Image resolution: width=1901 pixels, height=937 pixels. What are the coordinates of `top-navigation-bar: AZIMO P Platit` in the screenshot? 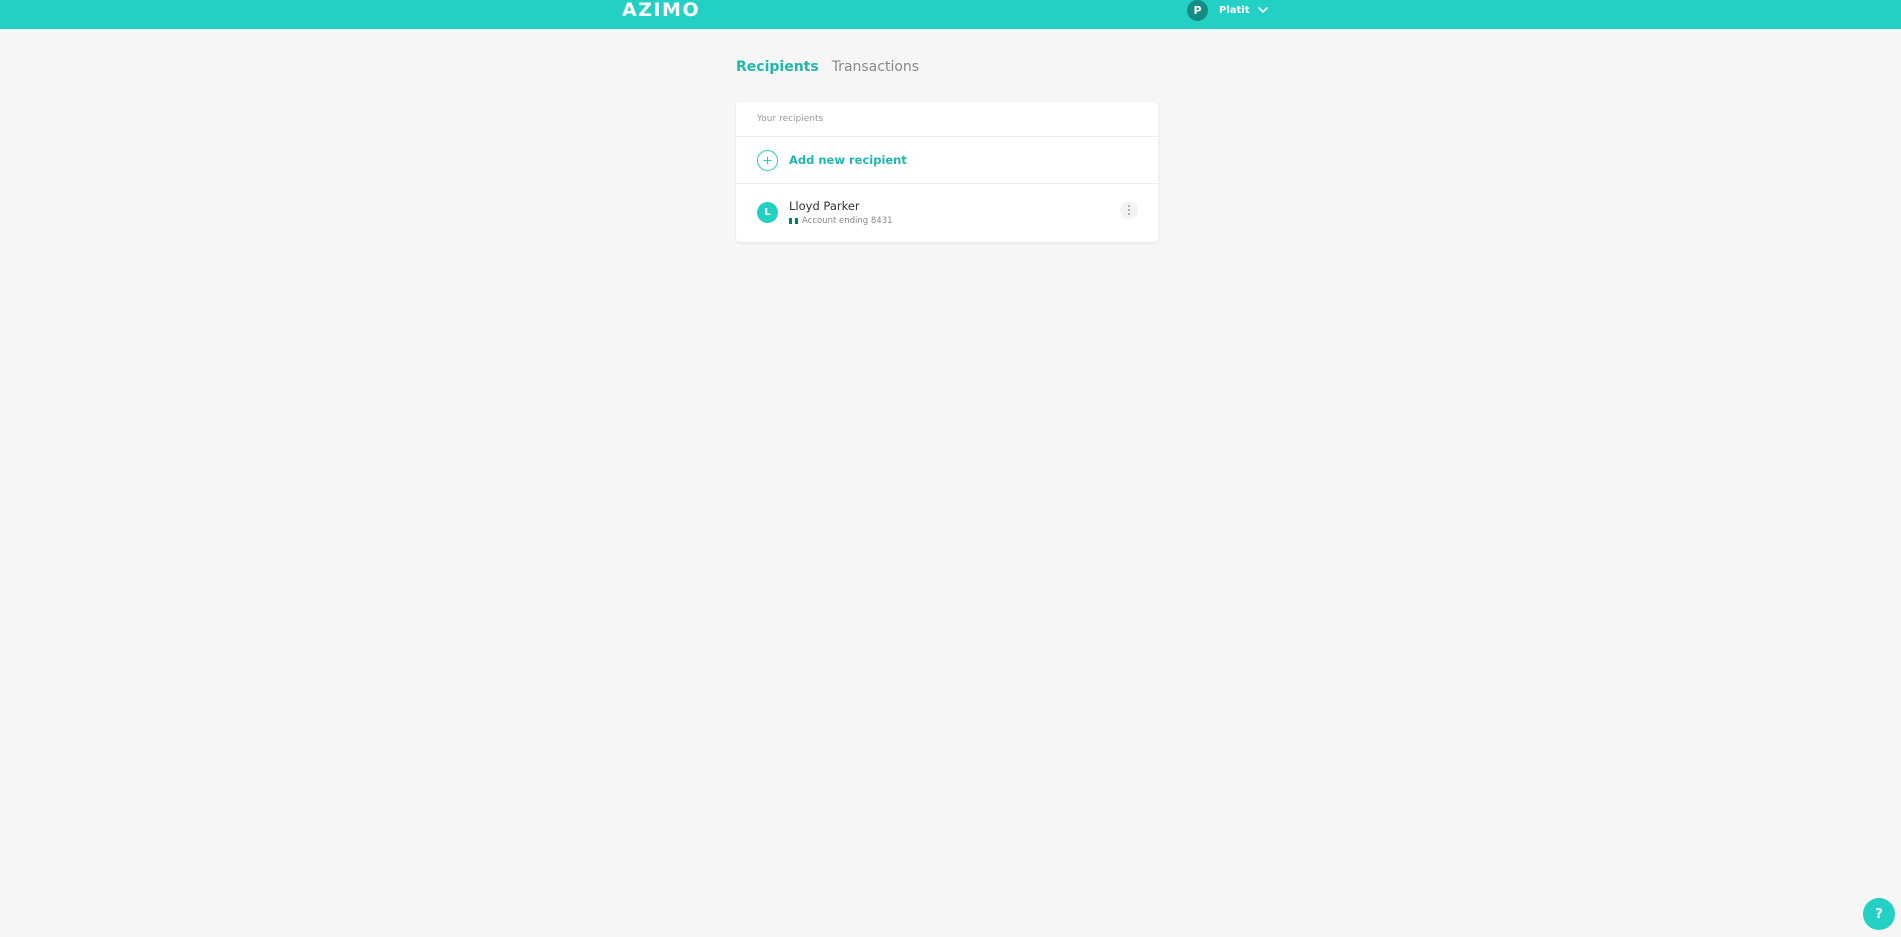 It's located at (950, 14).